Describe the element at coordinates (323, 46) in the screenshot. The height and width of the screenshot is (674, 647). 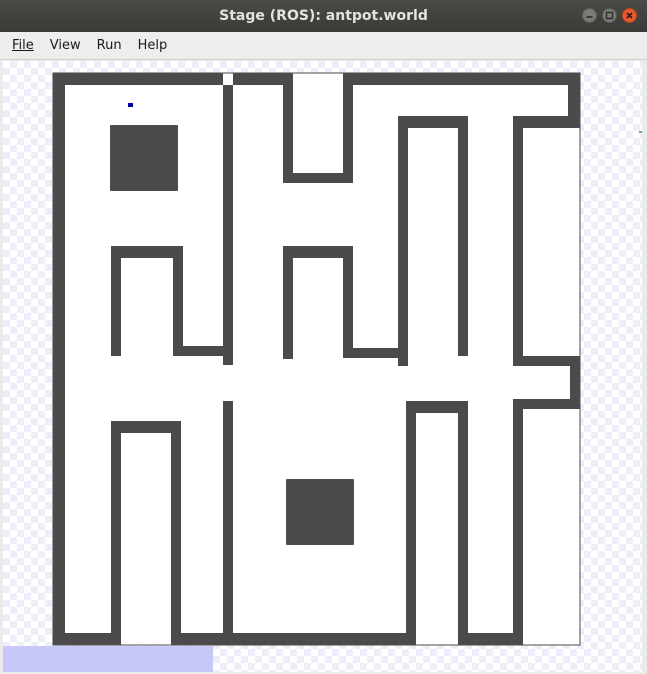
I see `menu-bar: File View Run Help` at that location.